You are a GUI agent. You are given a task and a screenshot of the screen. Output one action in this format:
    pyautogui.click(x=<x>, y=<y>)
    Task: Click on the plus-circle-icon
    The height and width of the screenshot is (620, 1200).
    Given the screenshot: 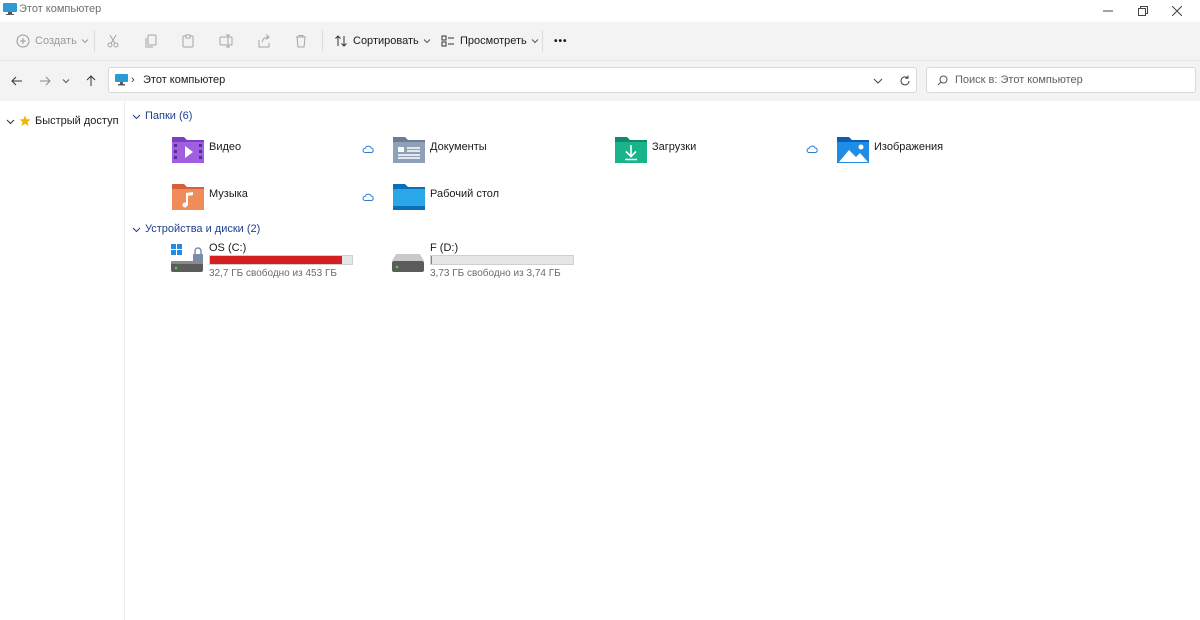 What is the action you would take?
    pyautogui.click(x=23, y=41)
    